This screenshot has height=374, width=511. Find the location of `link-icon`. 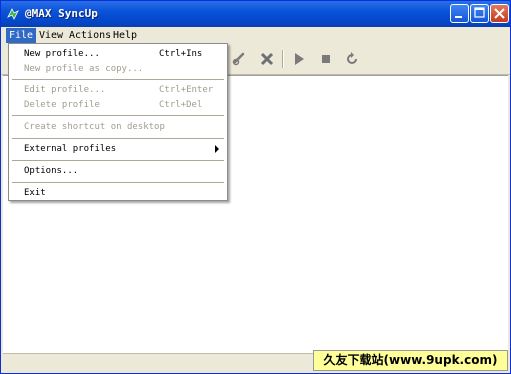

link-icon is located at coordinates (240, 59).